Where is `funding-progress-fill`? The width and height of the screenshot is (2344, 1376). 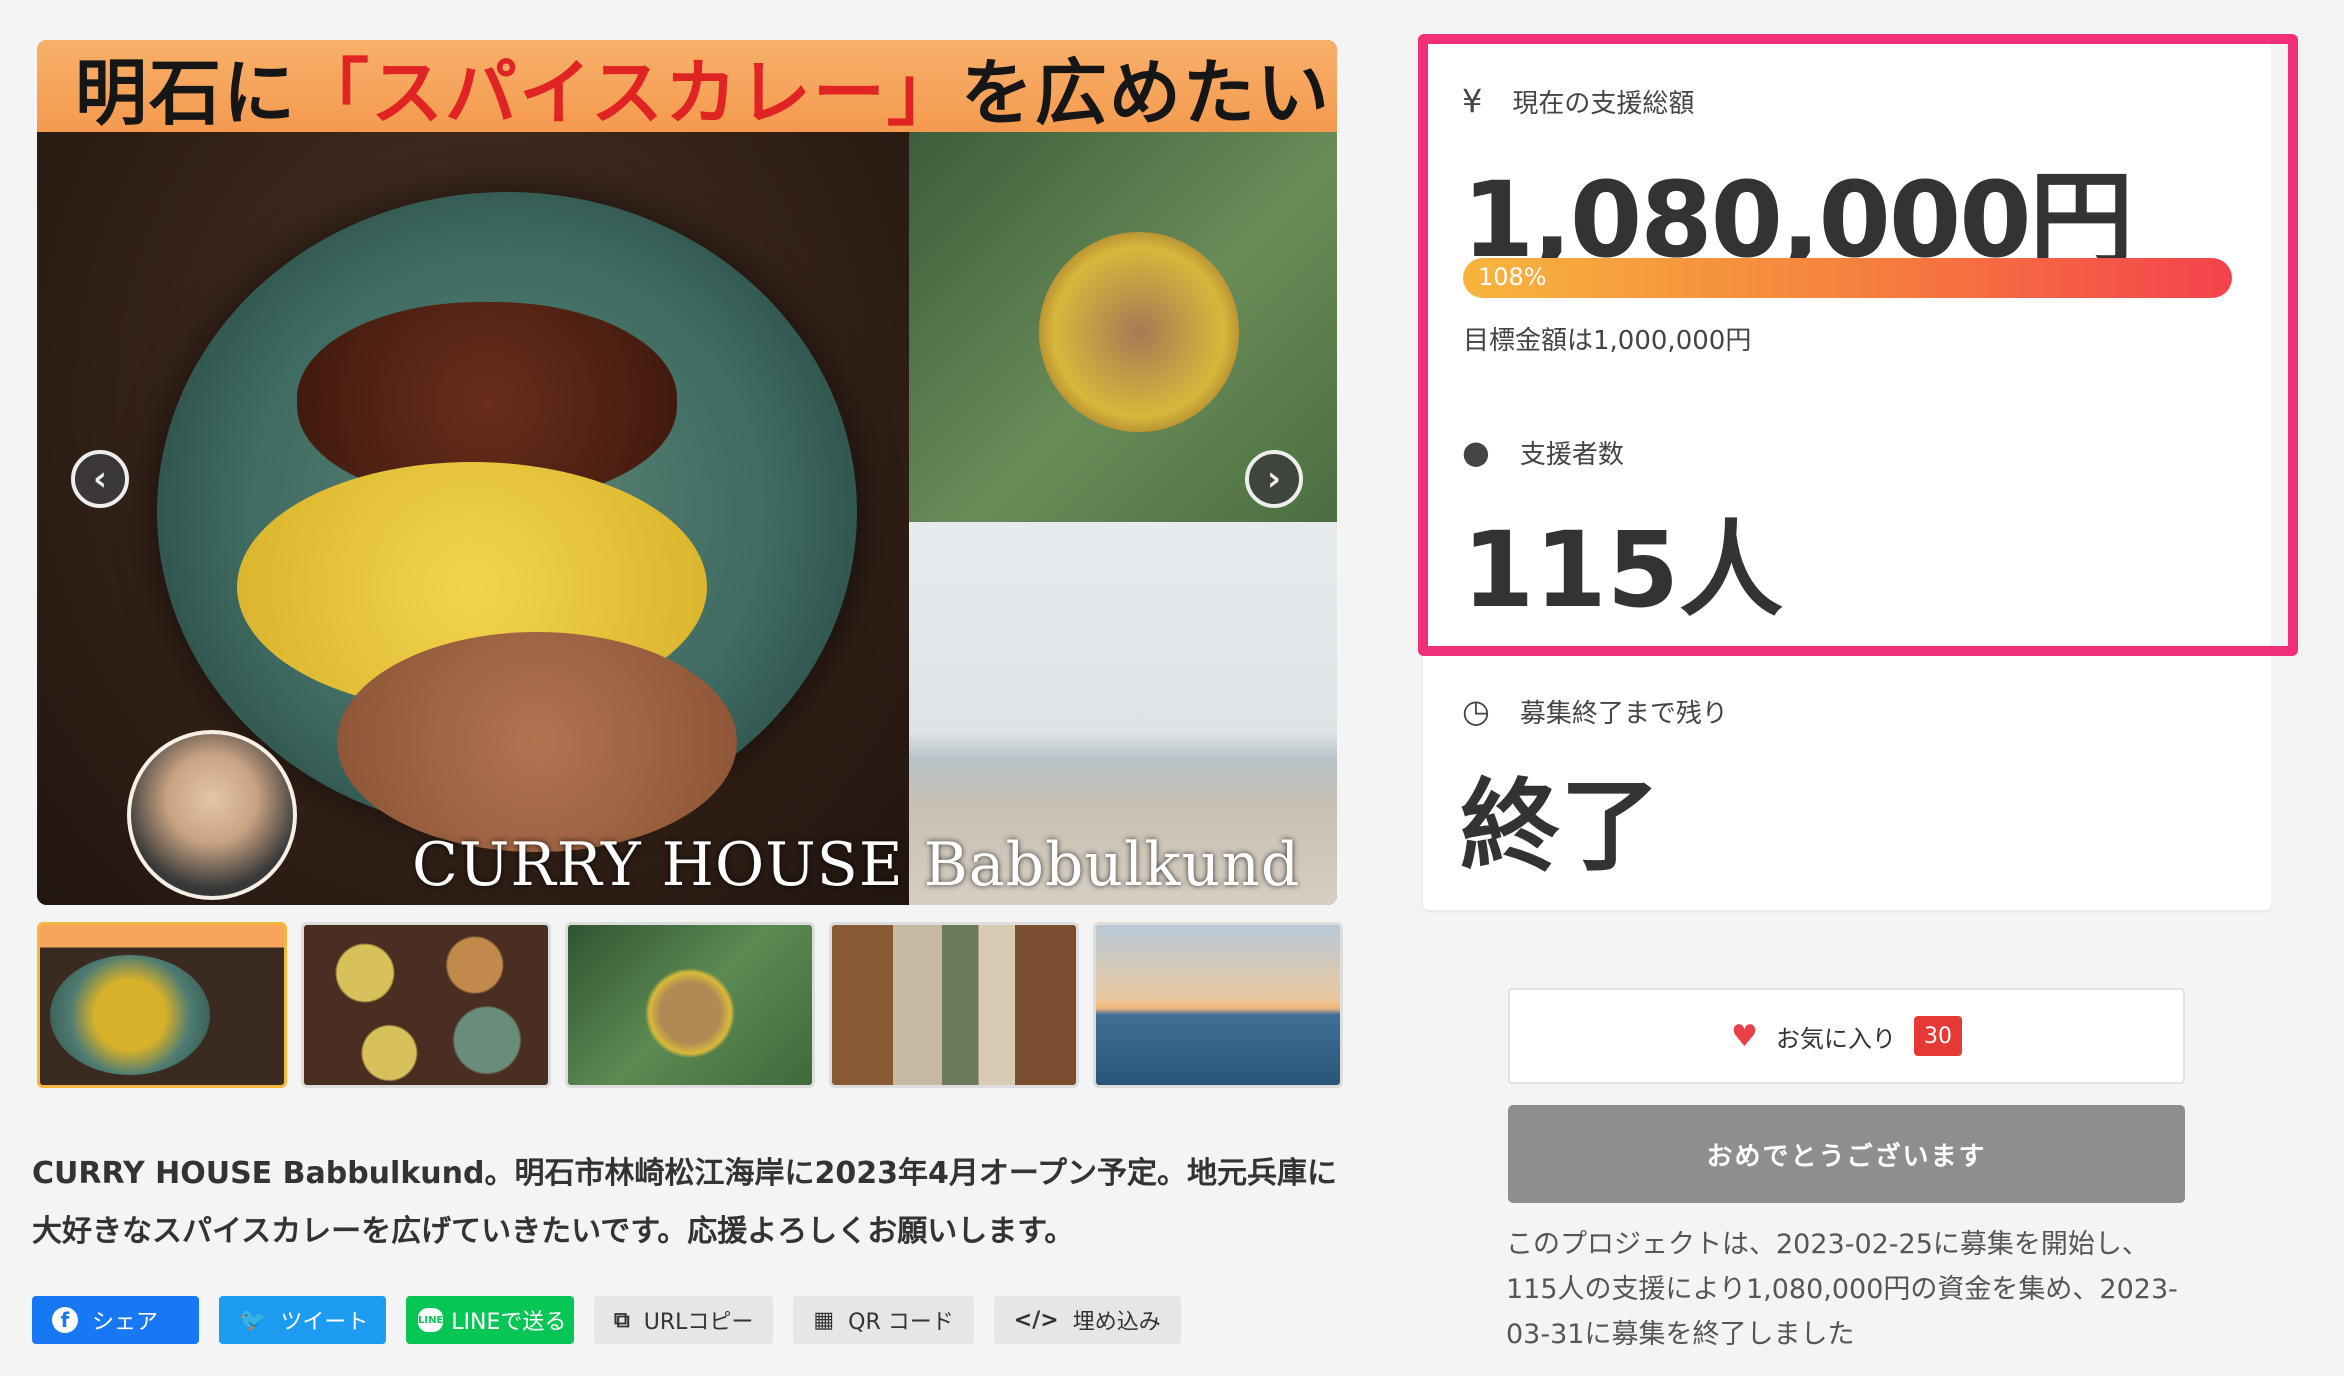 funding-progress-fill is located at coordinates (1847, 278).